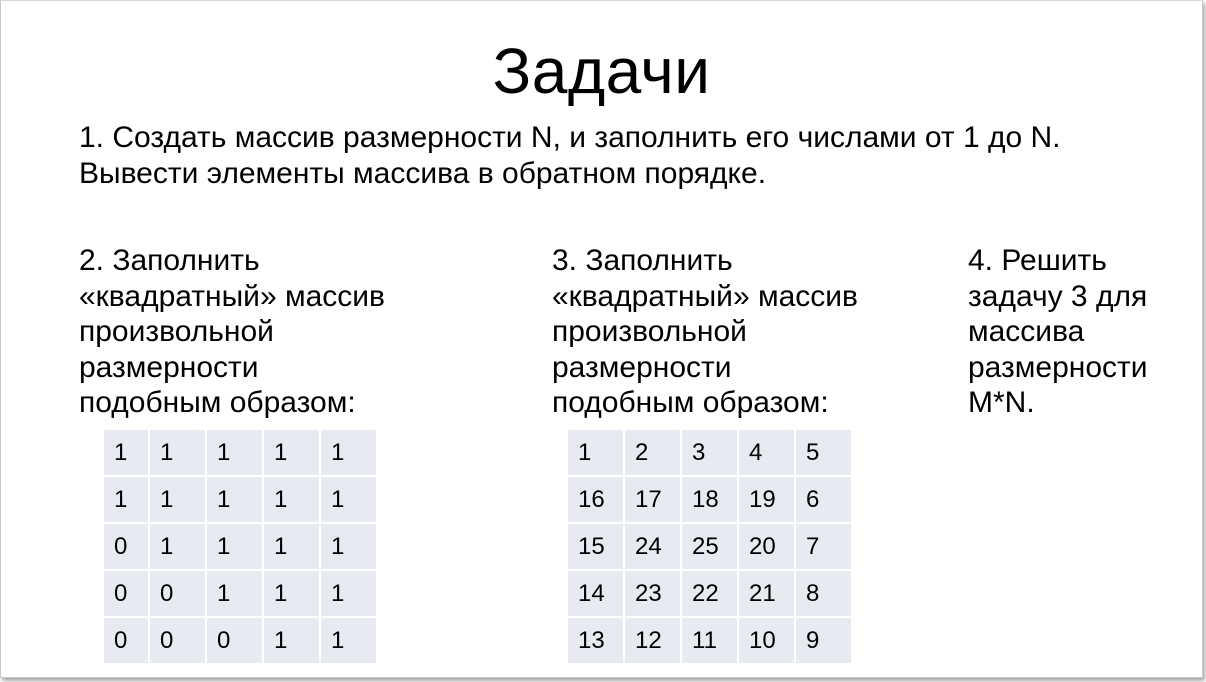 Image resolution: width=1206 pixels, height=682 pixels. What do you see at coordinates (766, 640) in the screenshot?
I see `matrix-cell: 10` at bounding box center [766, 640].